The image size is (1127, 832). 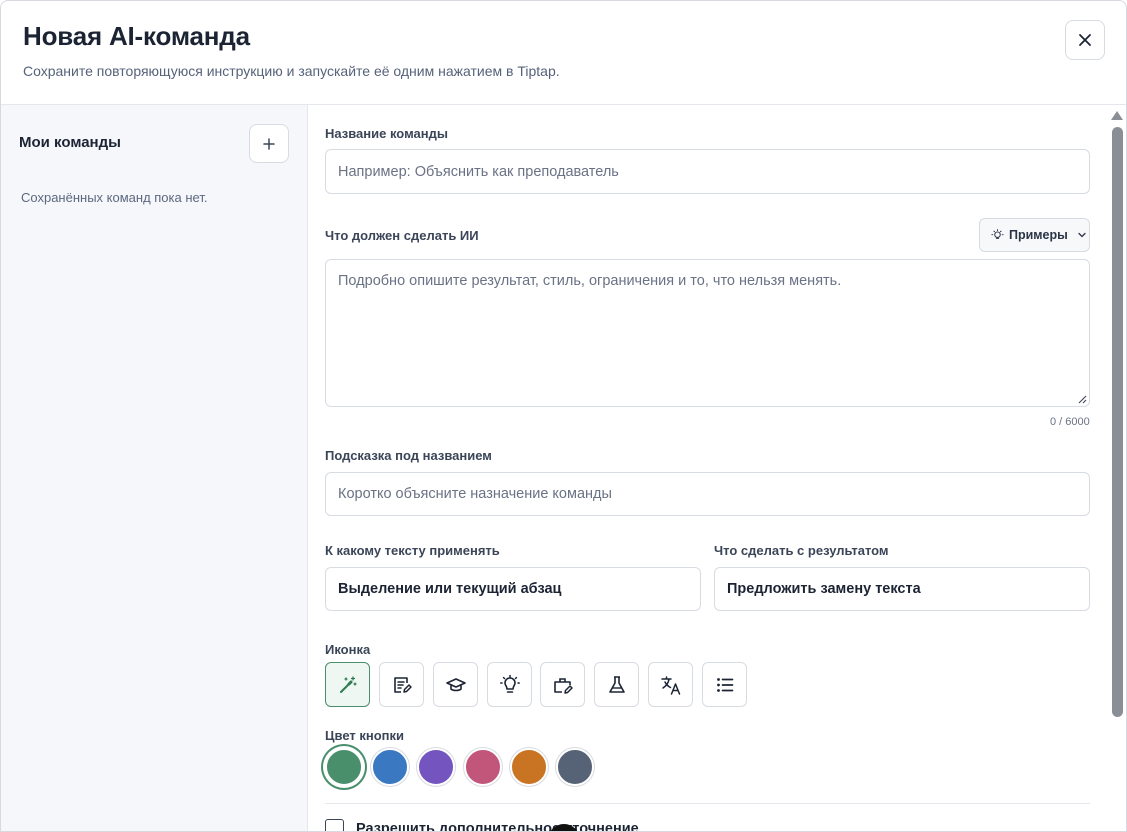 What do you see at coordinates (707, 494) in the screenshot?
I see `hint-input: Коротко объясните назначение команды` at bounding box center [707, 494].